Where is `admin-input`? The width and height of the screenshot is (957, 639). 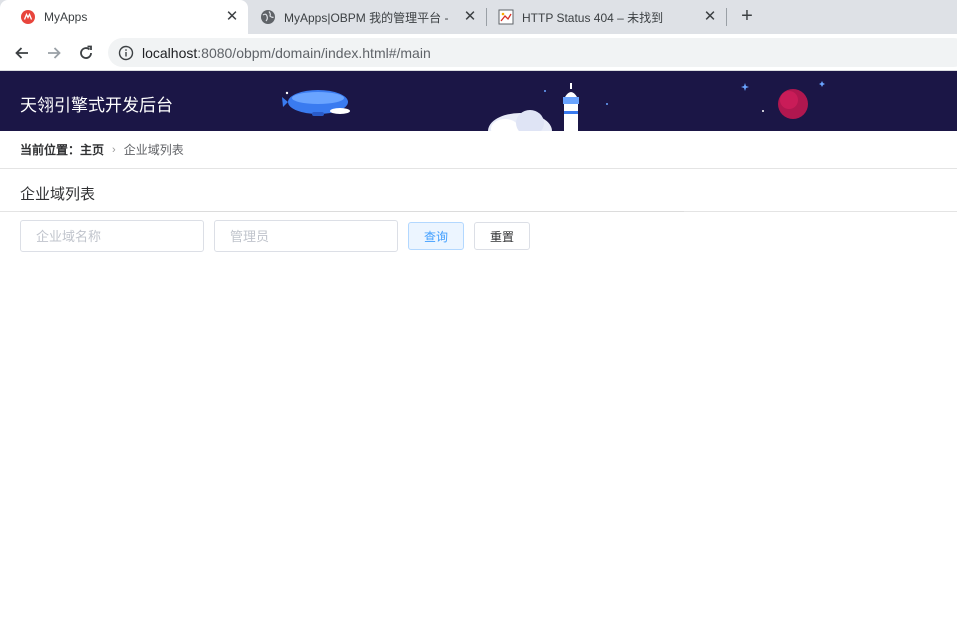 admin-input is located at coordinates (306, 236).